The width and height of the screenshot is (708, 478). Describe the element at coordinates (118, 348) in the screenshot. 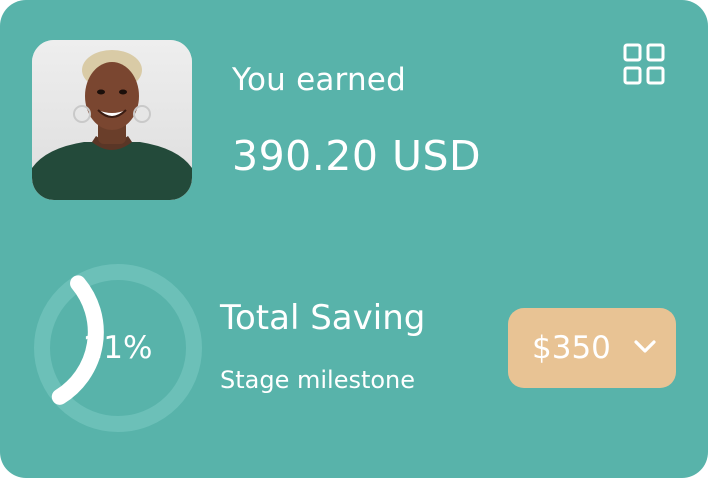

I see `progress-percent: 21%` at that location.